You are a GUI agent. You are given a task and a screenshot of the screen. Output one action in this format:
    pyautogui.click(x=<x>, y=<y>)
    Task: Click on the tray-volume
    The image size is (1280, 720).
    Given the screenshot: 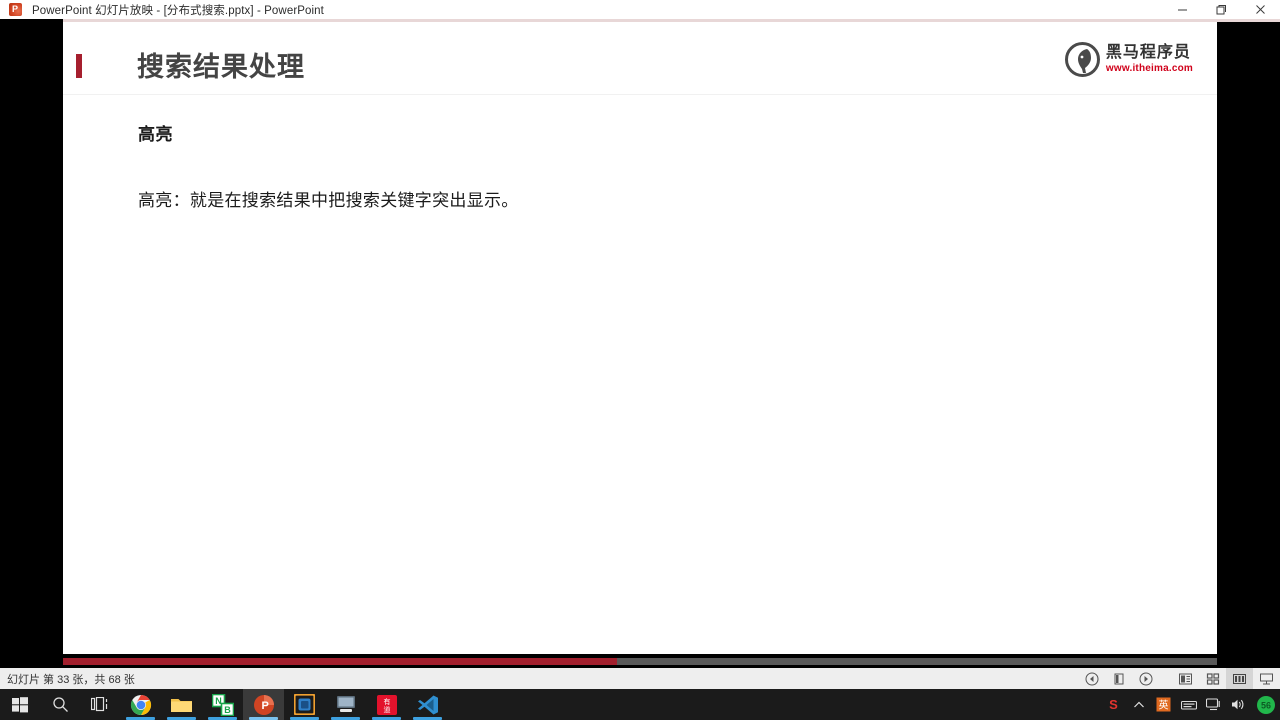 What is the action you would take?
    pyautogui.click(x=1238, y=704)
    